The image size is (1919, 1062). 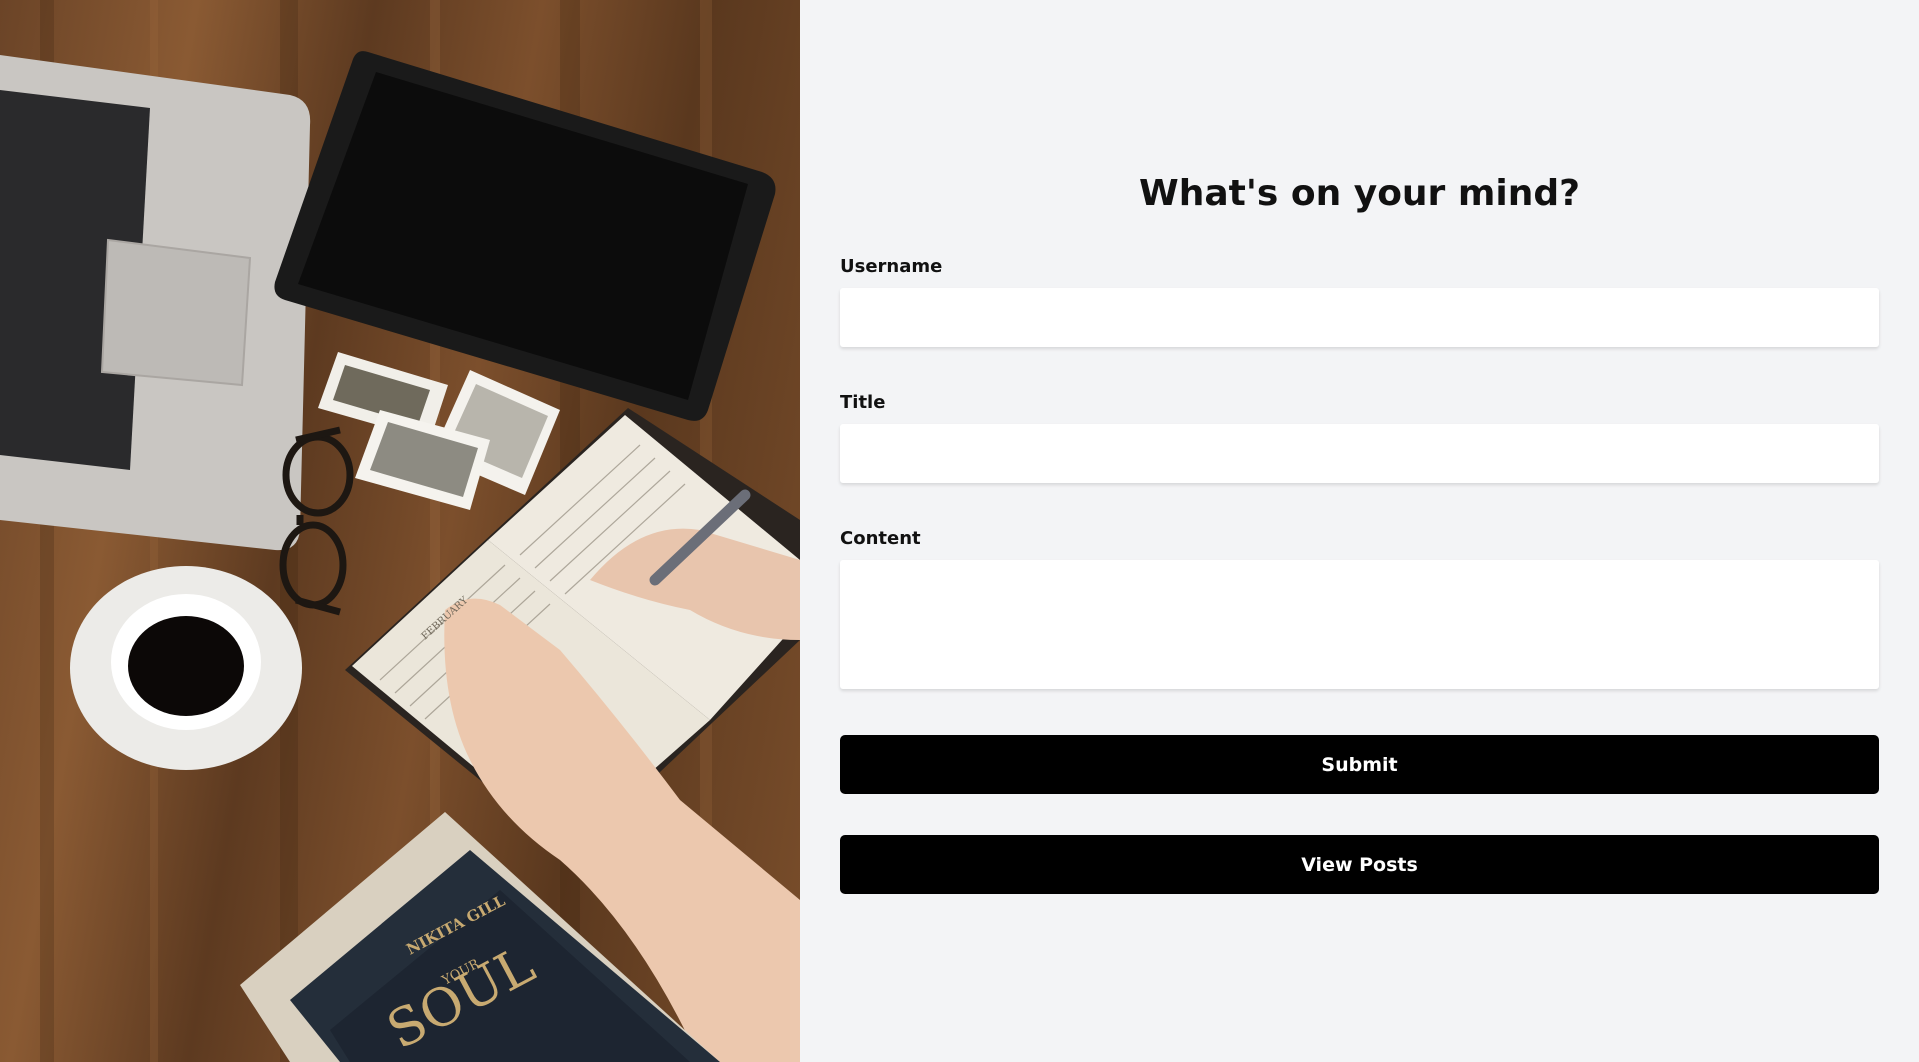 What do you see at coordinates (186, 668) in the screenshot?
I see `coffee-cup` at bounding box center [186, 668].